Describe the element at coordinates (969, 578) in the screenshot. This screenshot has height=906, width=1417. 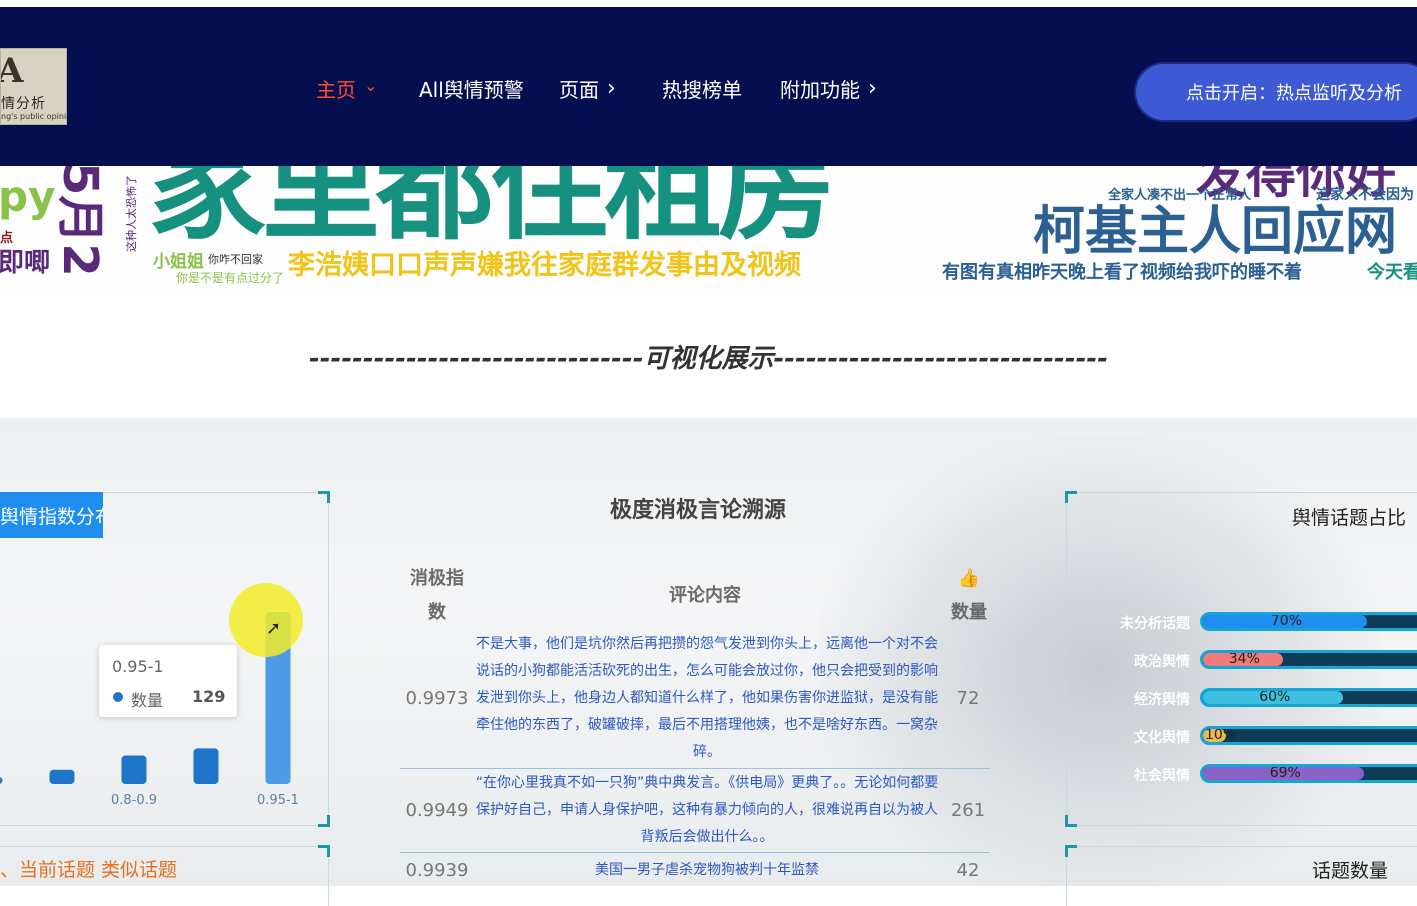
I see `thumbs-up-icon: 👍` at that location.